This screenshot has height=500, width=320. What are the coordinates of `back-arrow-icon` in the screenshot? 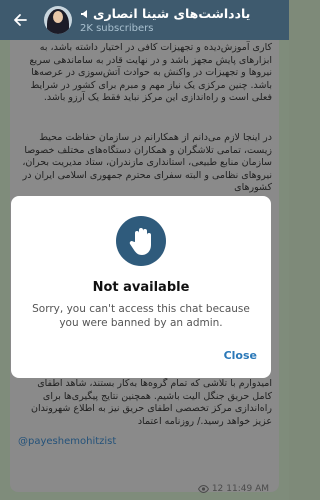 It's located at (20, 20).